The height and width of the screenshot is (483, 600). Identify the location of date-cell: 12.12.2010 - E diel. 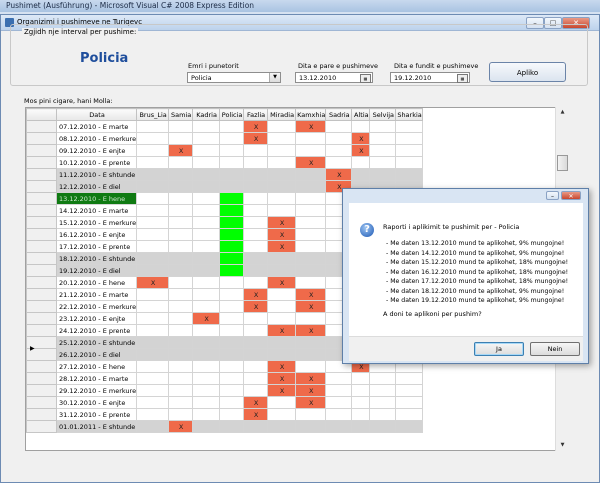
(96, 186).